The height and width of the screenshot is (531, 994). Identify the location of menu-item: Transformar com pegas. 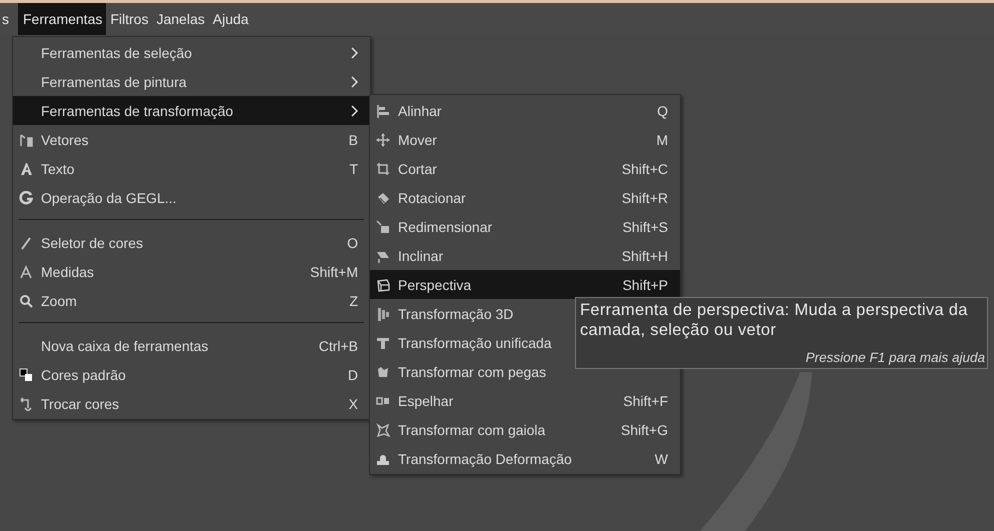
(525, 371).